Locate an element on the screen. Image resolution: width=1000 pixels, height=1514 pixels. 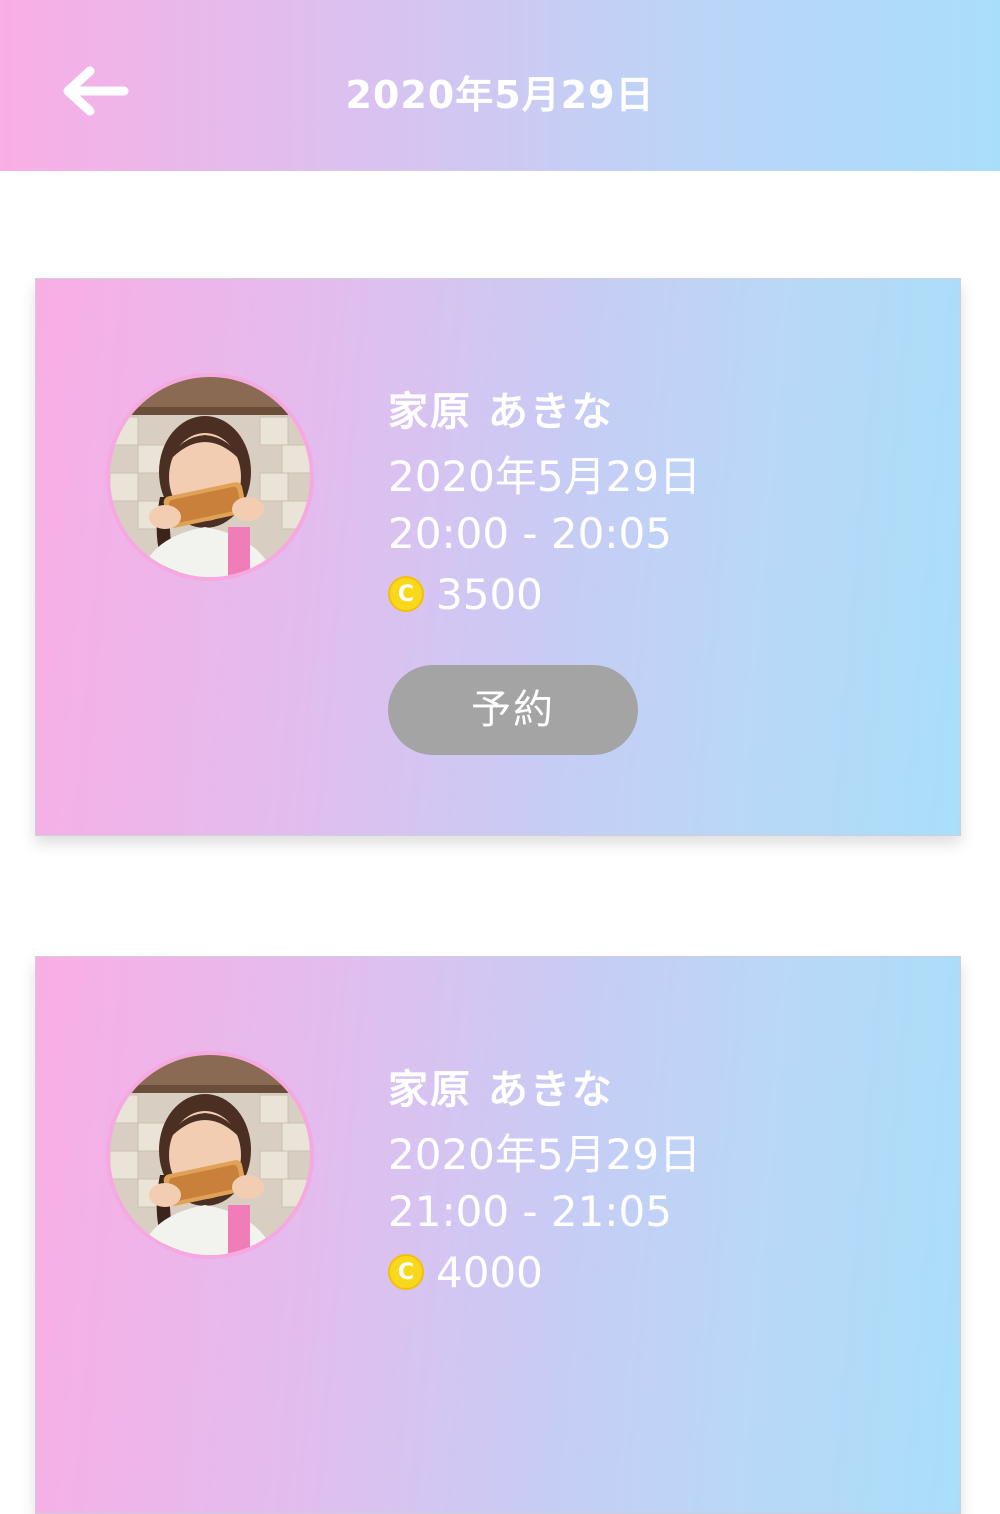
page-title: 2020年5月29日 is located at coordinates (500, 95).